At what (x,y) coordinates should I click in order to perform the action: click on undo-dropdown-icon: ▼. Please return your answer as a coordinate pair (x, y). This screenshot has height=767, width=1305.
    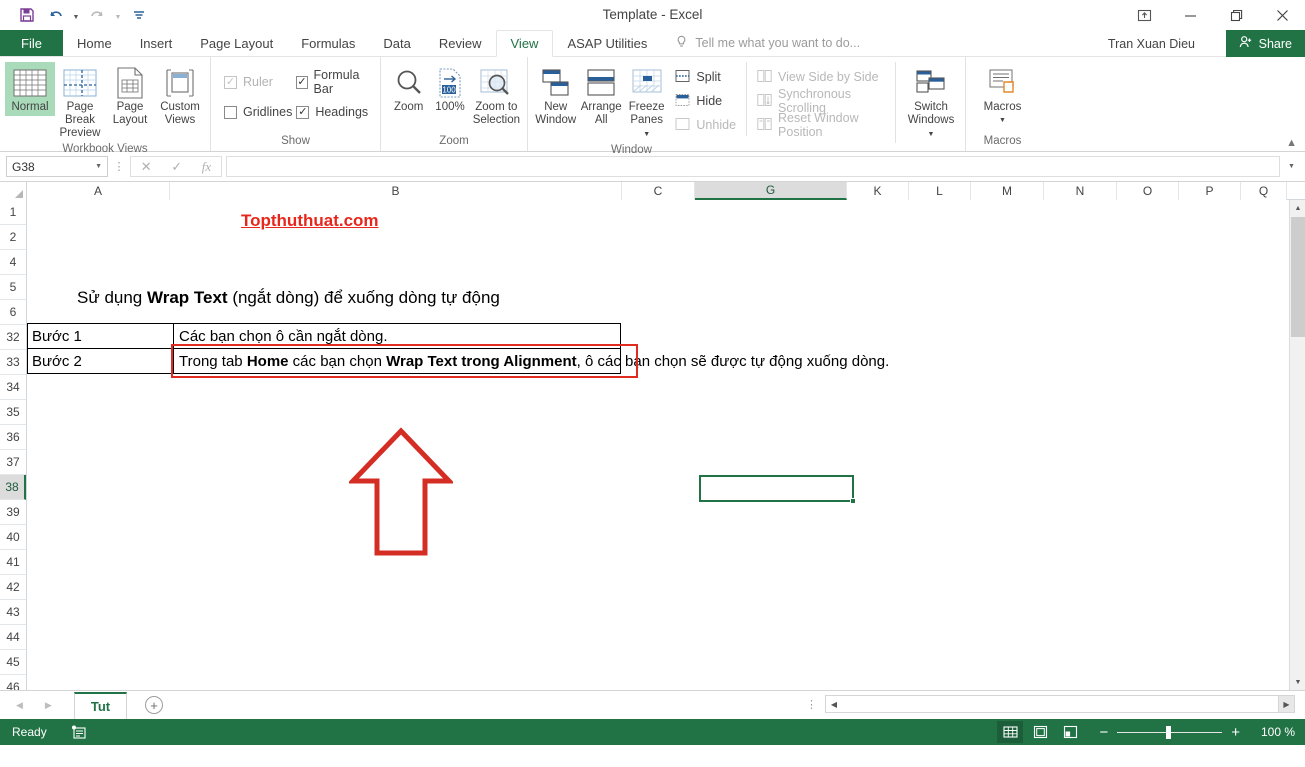
    Looking at the image, I should click on (76, 15).